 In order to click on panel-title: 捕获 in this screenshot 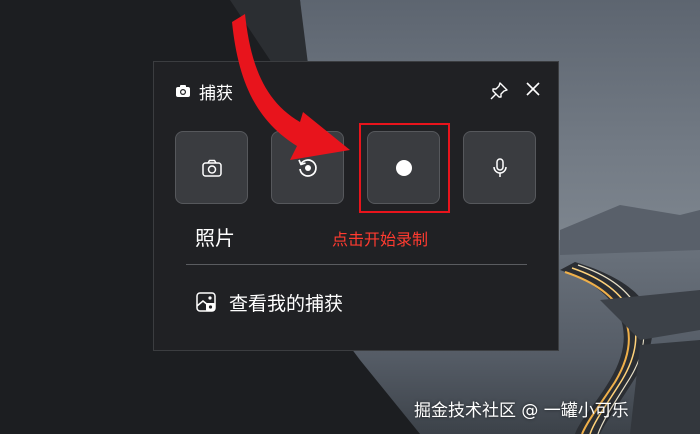, I will do `click(216, 94)`.